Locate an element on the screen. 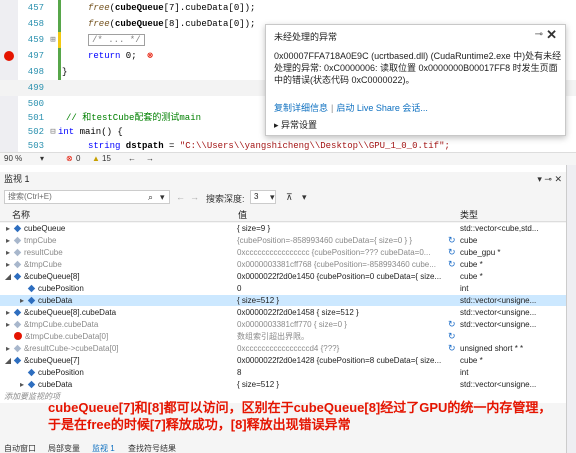 The width and height of the screenshot is (576, 453). depth-dropdown-icon: ▾ is located at coordinates (272, 197).